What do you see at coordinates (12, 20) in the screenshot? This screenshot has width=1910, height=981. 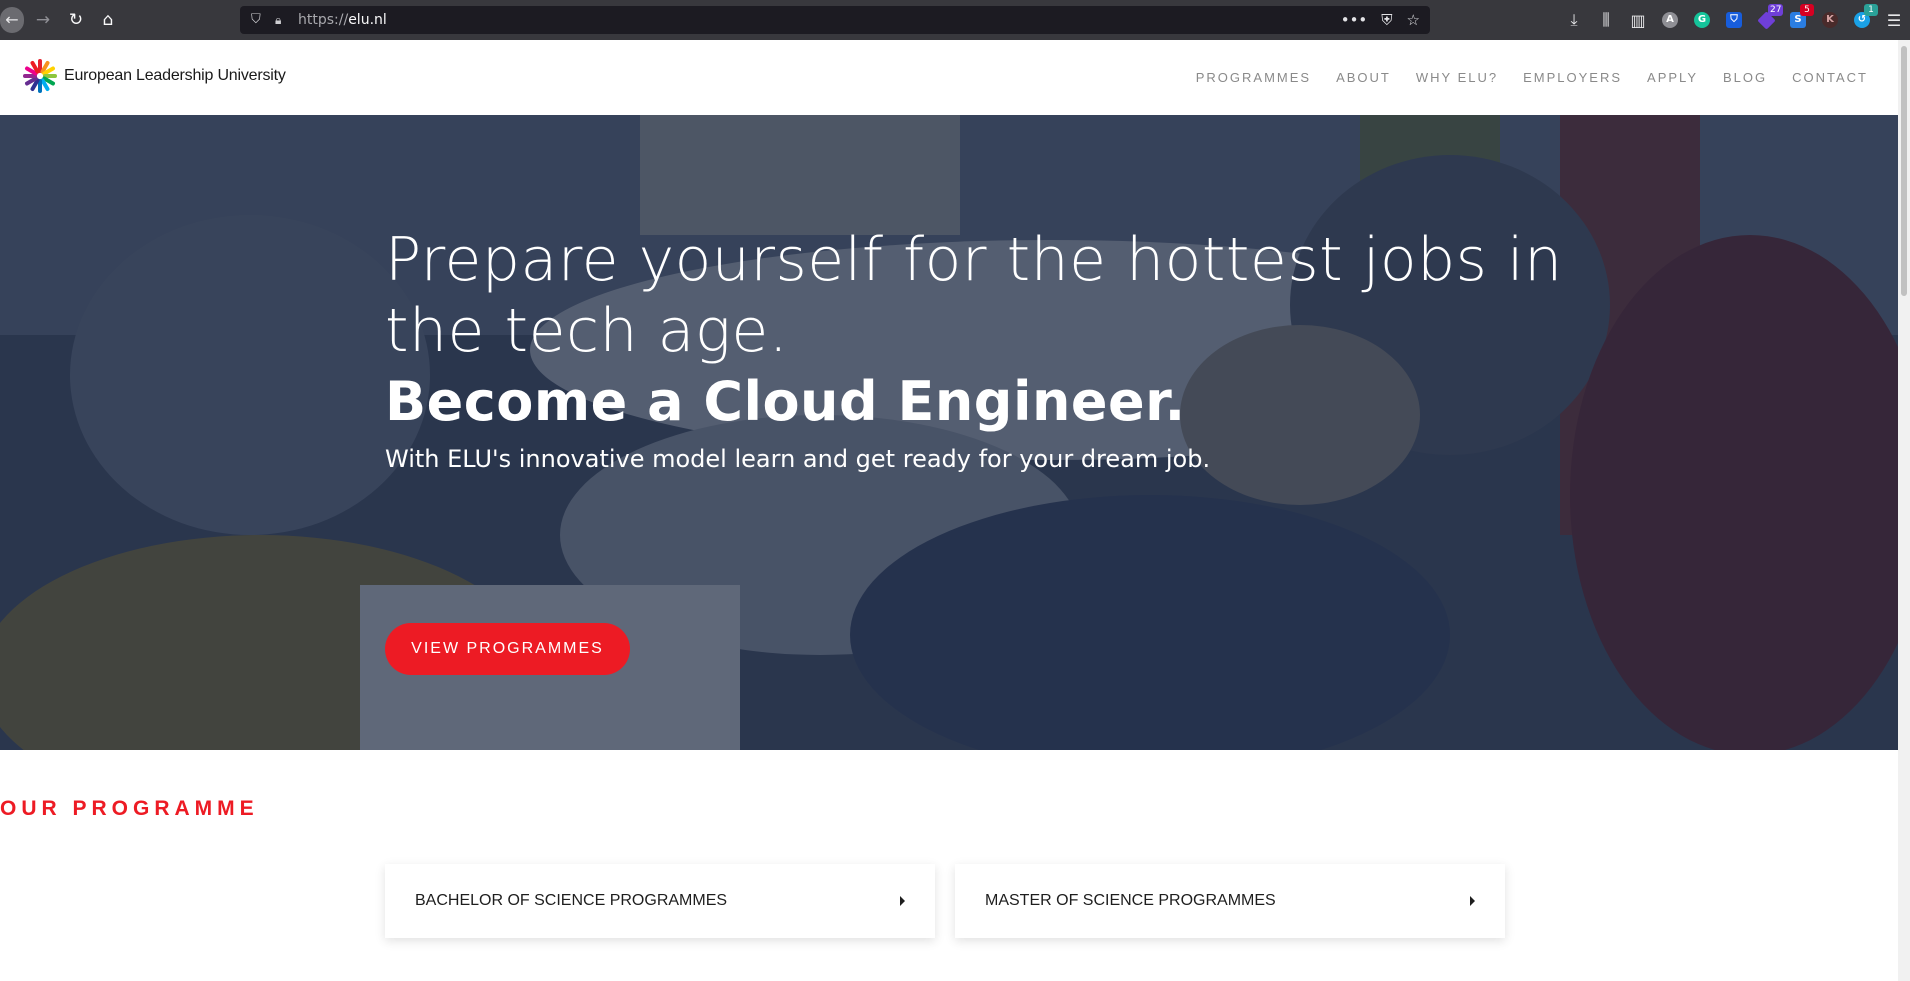 I see `back-button: ←` at bounding box center [12, 20].